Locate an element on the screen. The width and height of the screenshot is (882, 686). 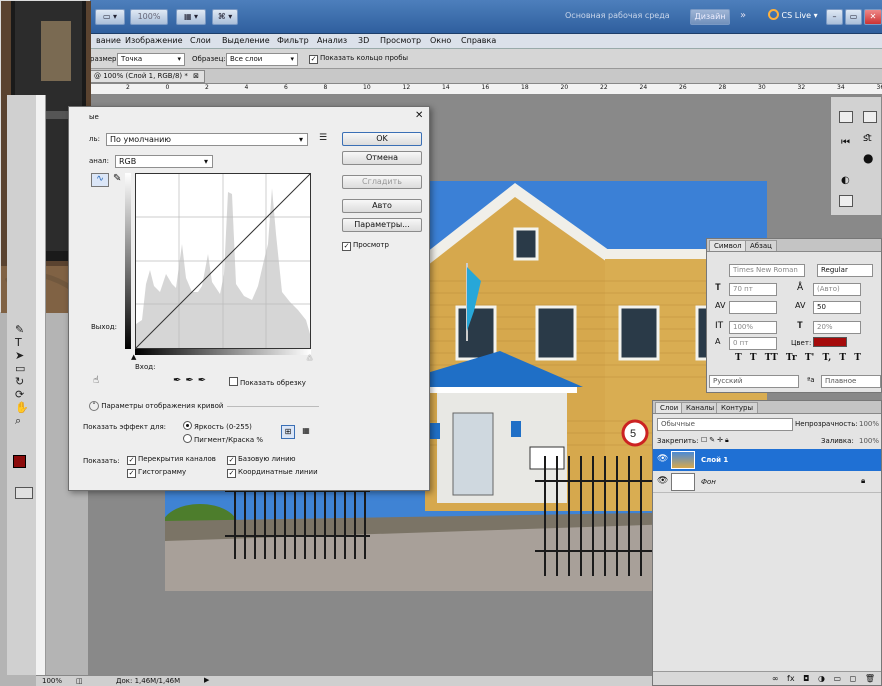
kerning-field is located at coordinates (753, 307).